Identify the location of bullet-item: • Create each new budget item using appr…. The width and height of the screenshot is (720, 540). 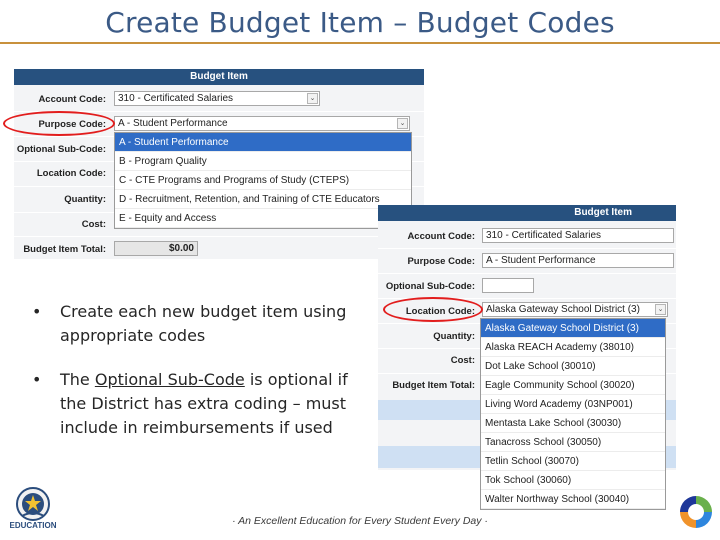
(195, 324).